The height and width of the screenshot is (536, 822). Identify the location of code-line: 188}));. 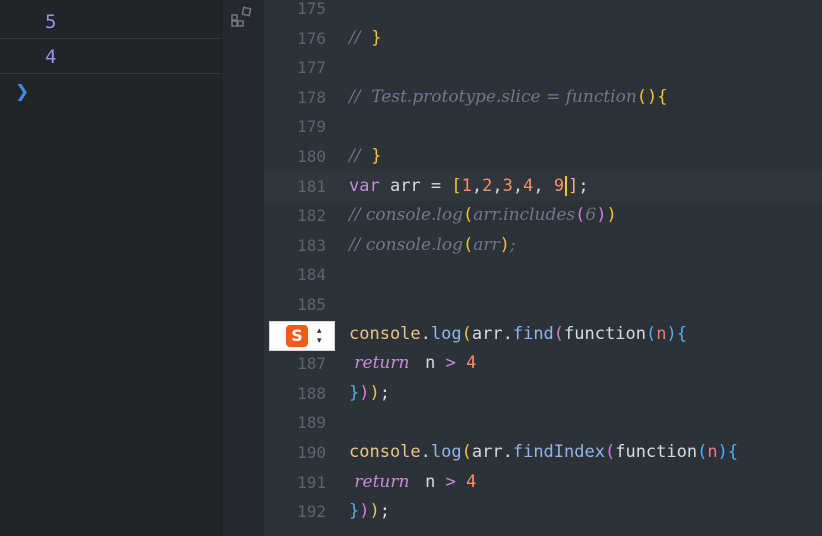
(543, 393).